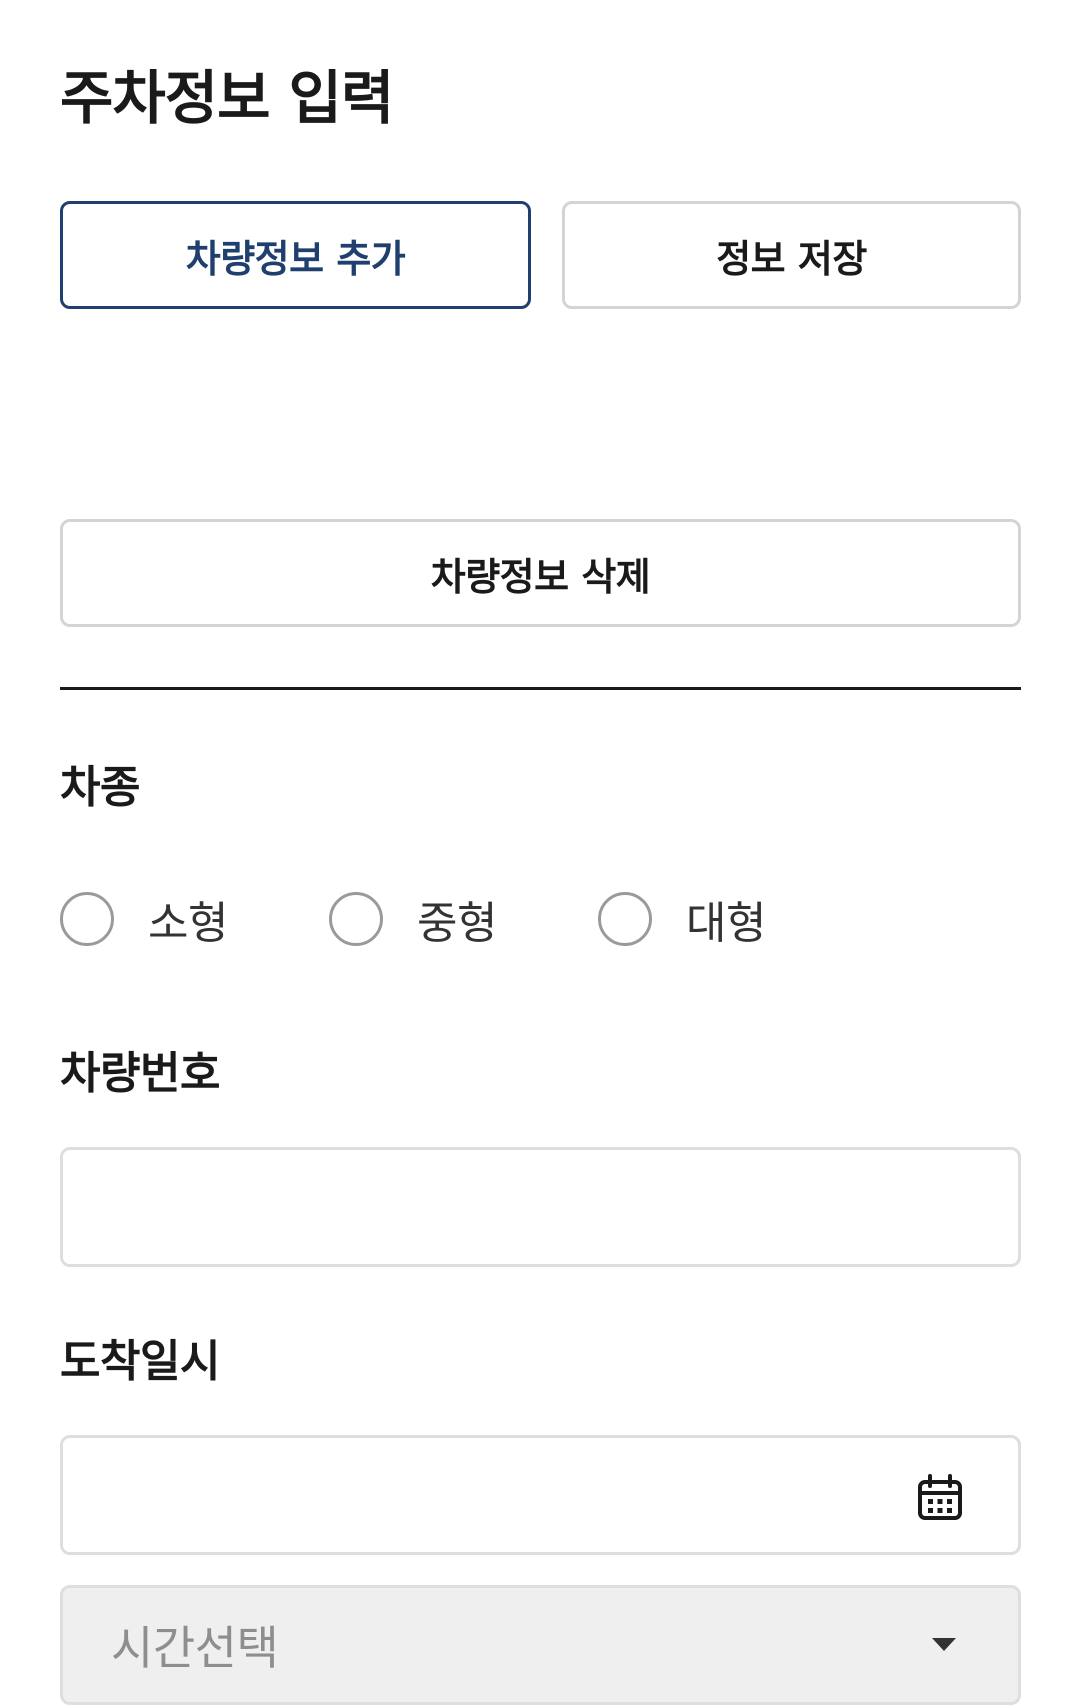 Image resolution: width=1080 pixels, height=1705 pixels. What do you see at coordinates (944, 1644) in the screenshot?
I see `chevron-down-icon` at bounding box center [944, 1644].